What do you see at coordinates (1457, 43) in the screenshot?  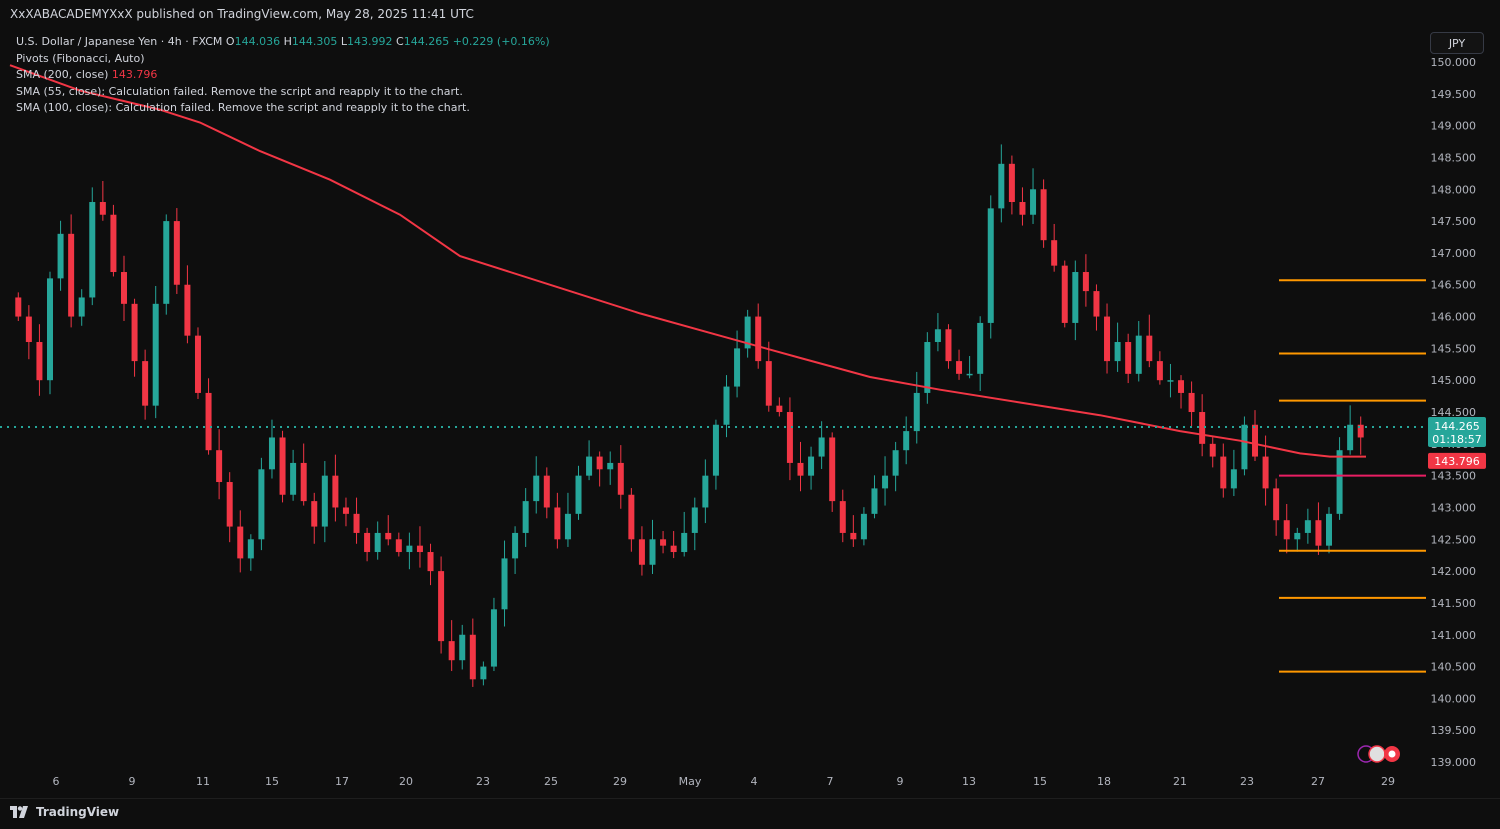 I see `currency-button: JPY` at bounding box center [1457, 43].